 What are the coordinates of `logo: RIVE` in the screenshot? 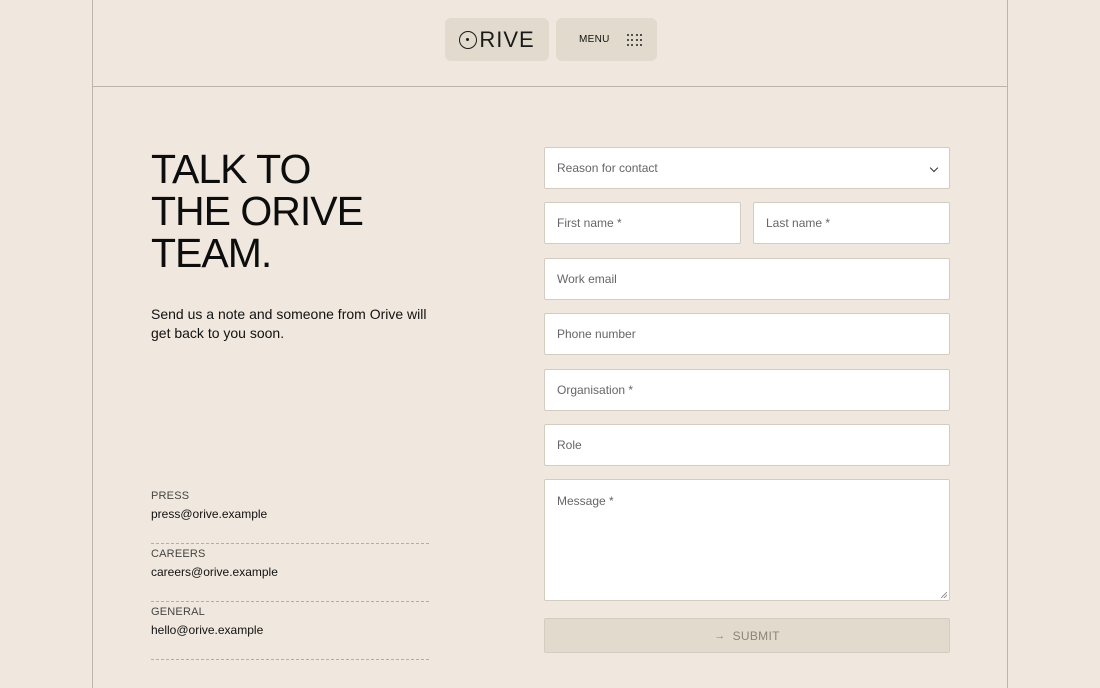 It's located at (496, 40).